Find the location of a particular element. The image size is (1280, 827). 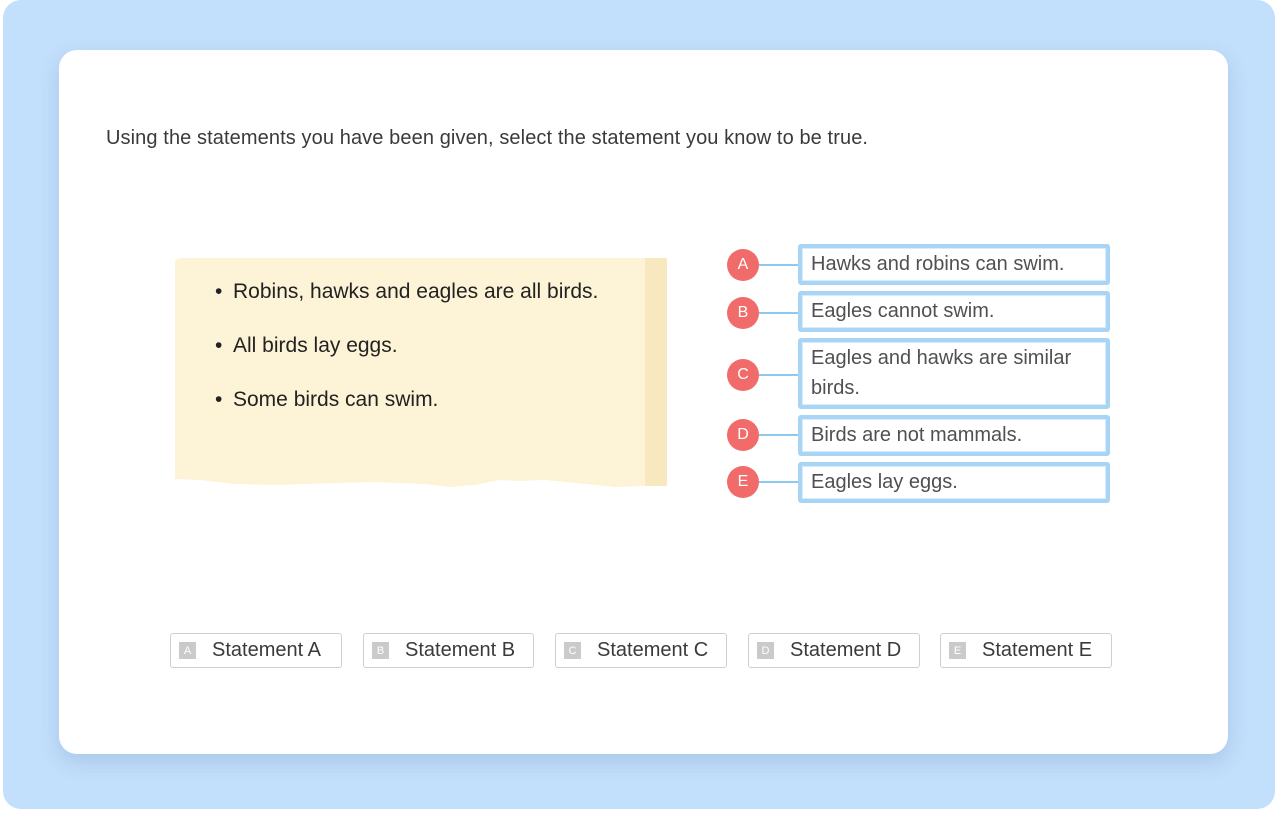

option-letter-badge: C is located at coordinates (743, 375).